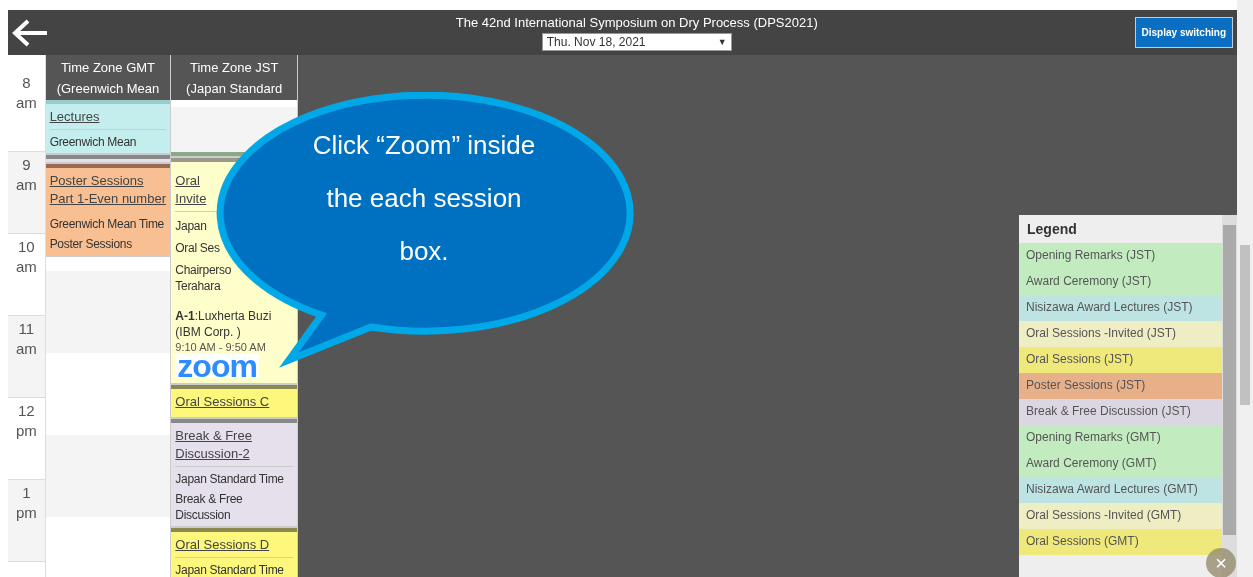  Describe the element at coordinates (26, 521) in the screenshot. I see `hour-label: 1 pm` at that location.